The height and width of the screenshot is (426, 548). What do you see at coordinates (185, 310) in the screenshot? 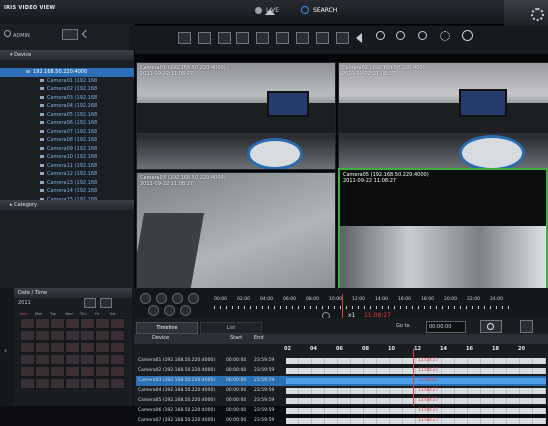
I see `fast-forward-button` at bounding box center [185, 310].